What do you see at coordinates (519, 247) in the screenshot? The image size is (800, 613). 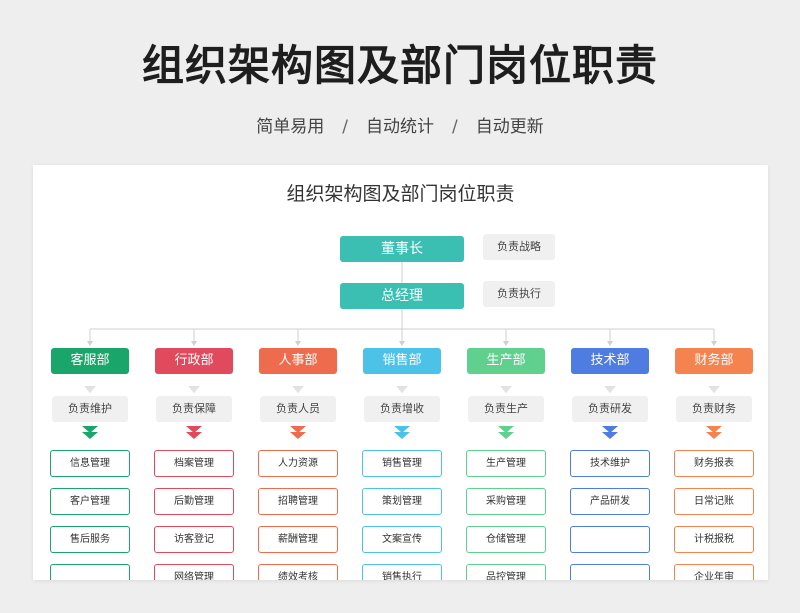 I see `chairman-duty-tag: 负责战略` at bounding box center [519, 247].